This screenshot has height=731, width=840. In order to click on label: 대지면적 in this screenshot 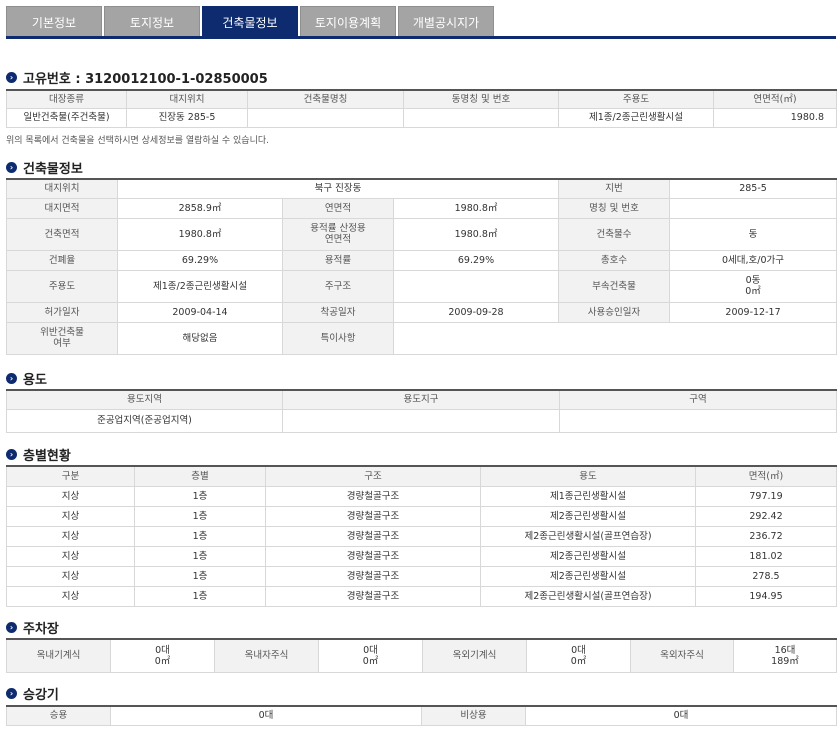, I will do `click(62, 208)`.